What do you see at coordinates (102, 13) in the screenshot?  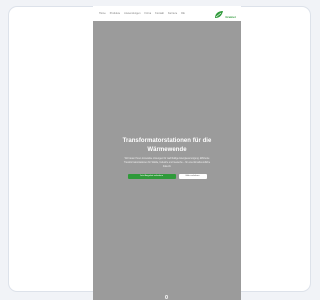 I see `nav-link-home: Home` at bounding box center [102, 13].